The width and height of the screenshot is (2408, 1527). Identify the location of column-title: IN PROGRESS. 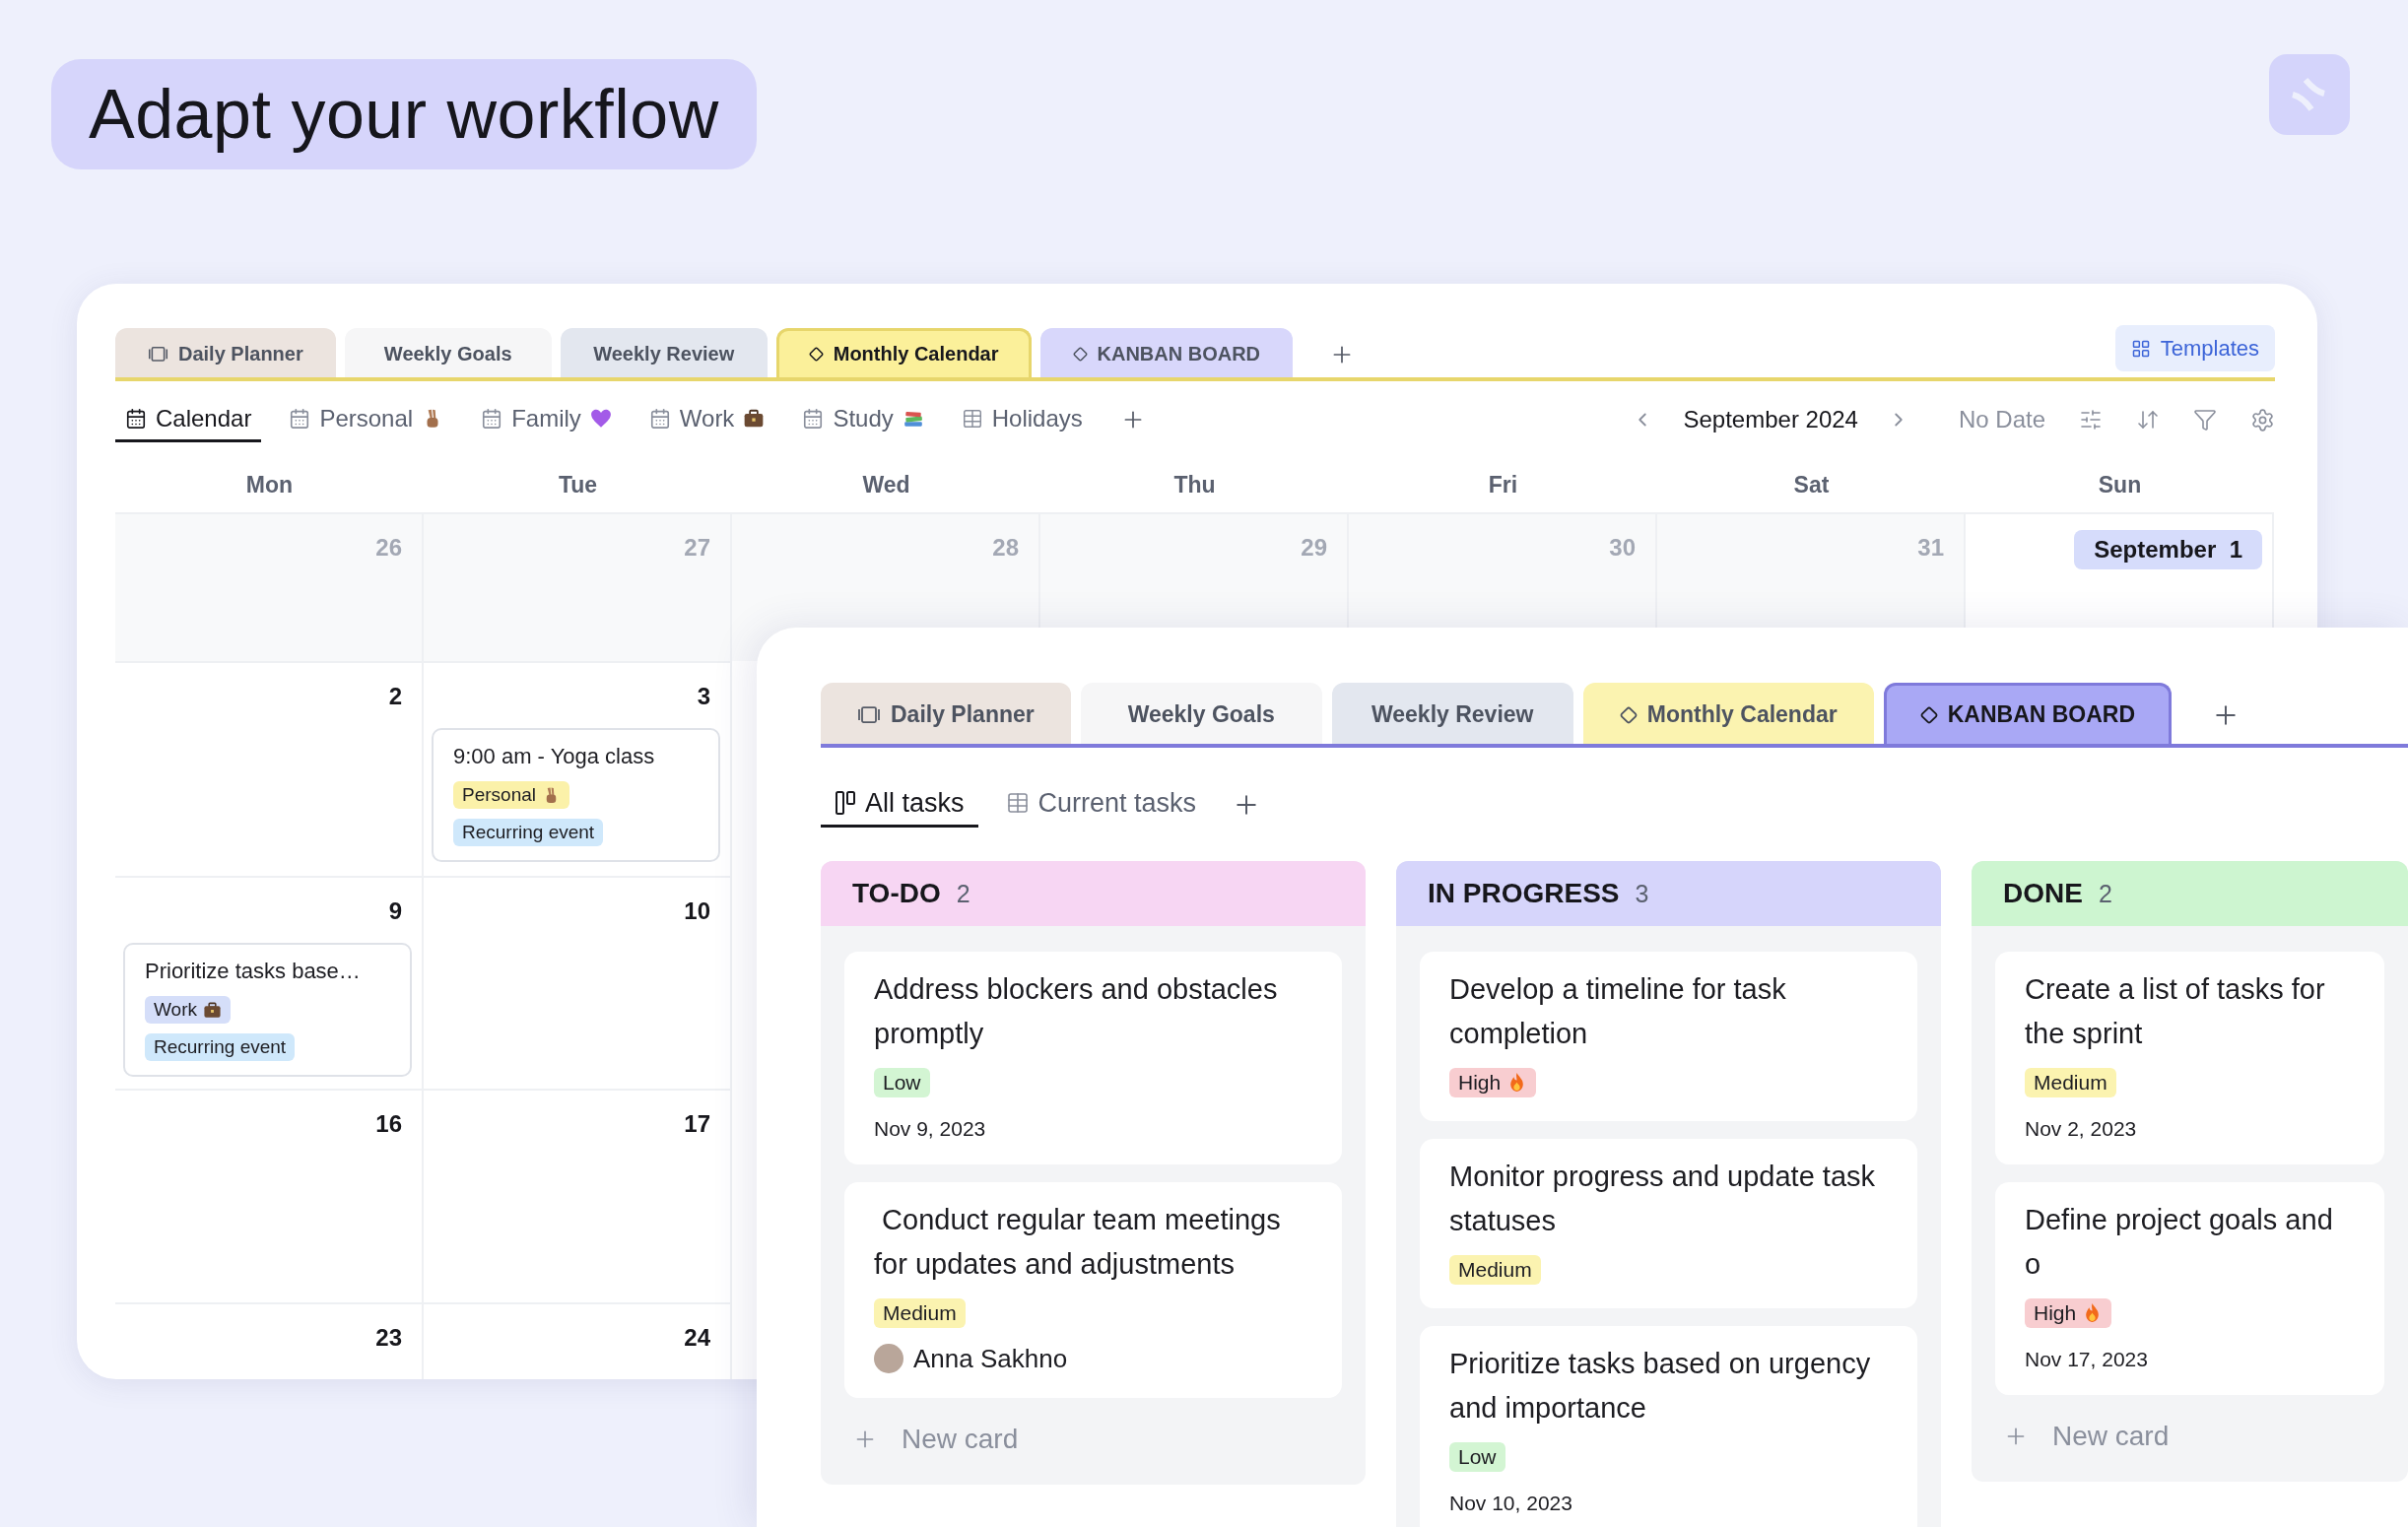
(1524, 893).